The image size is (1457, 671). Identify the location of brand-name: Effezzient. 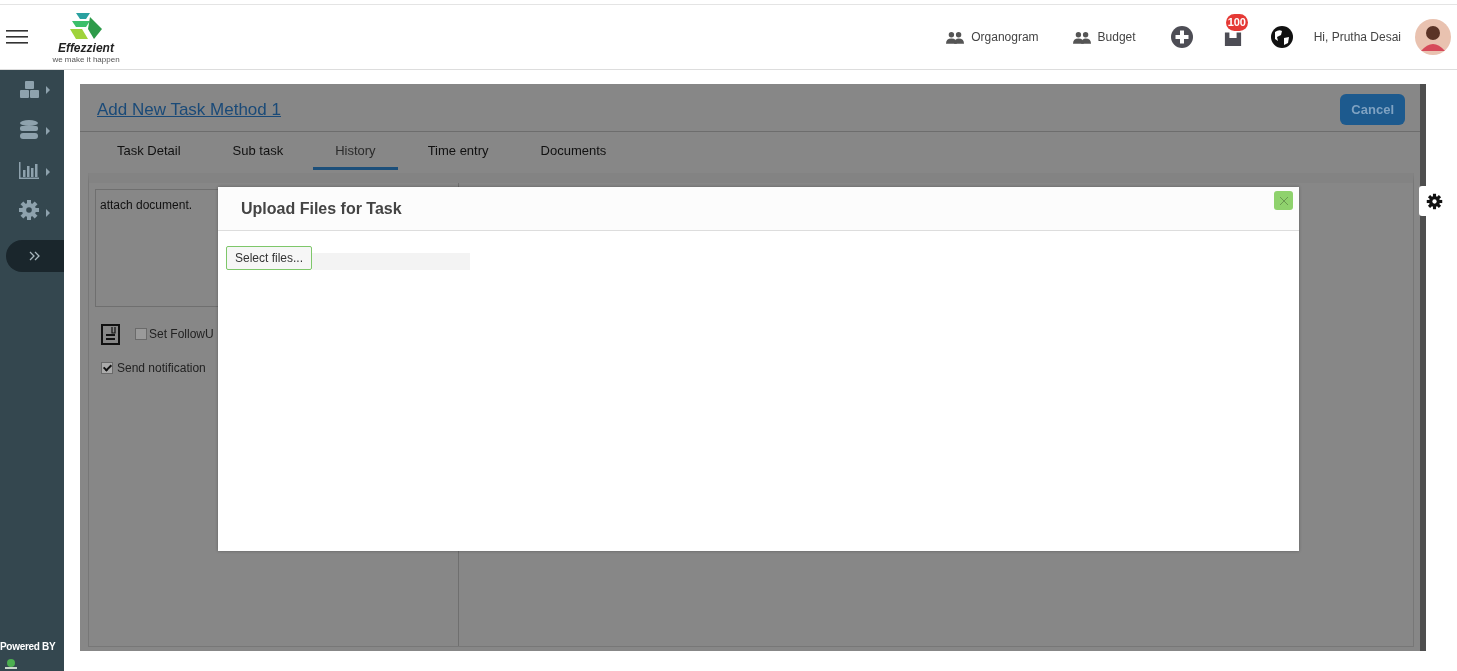
(86, 47).